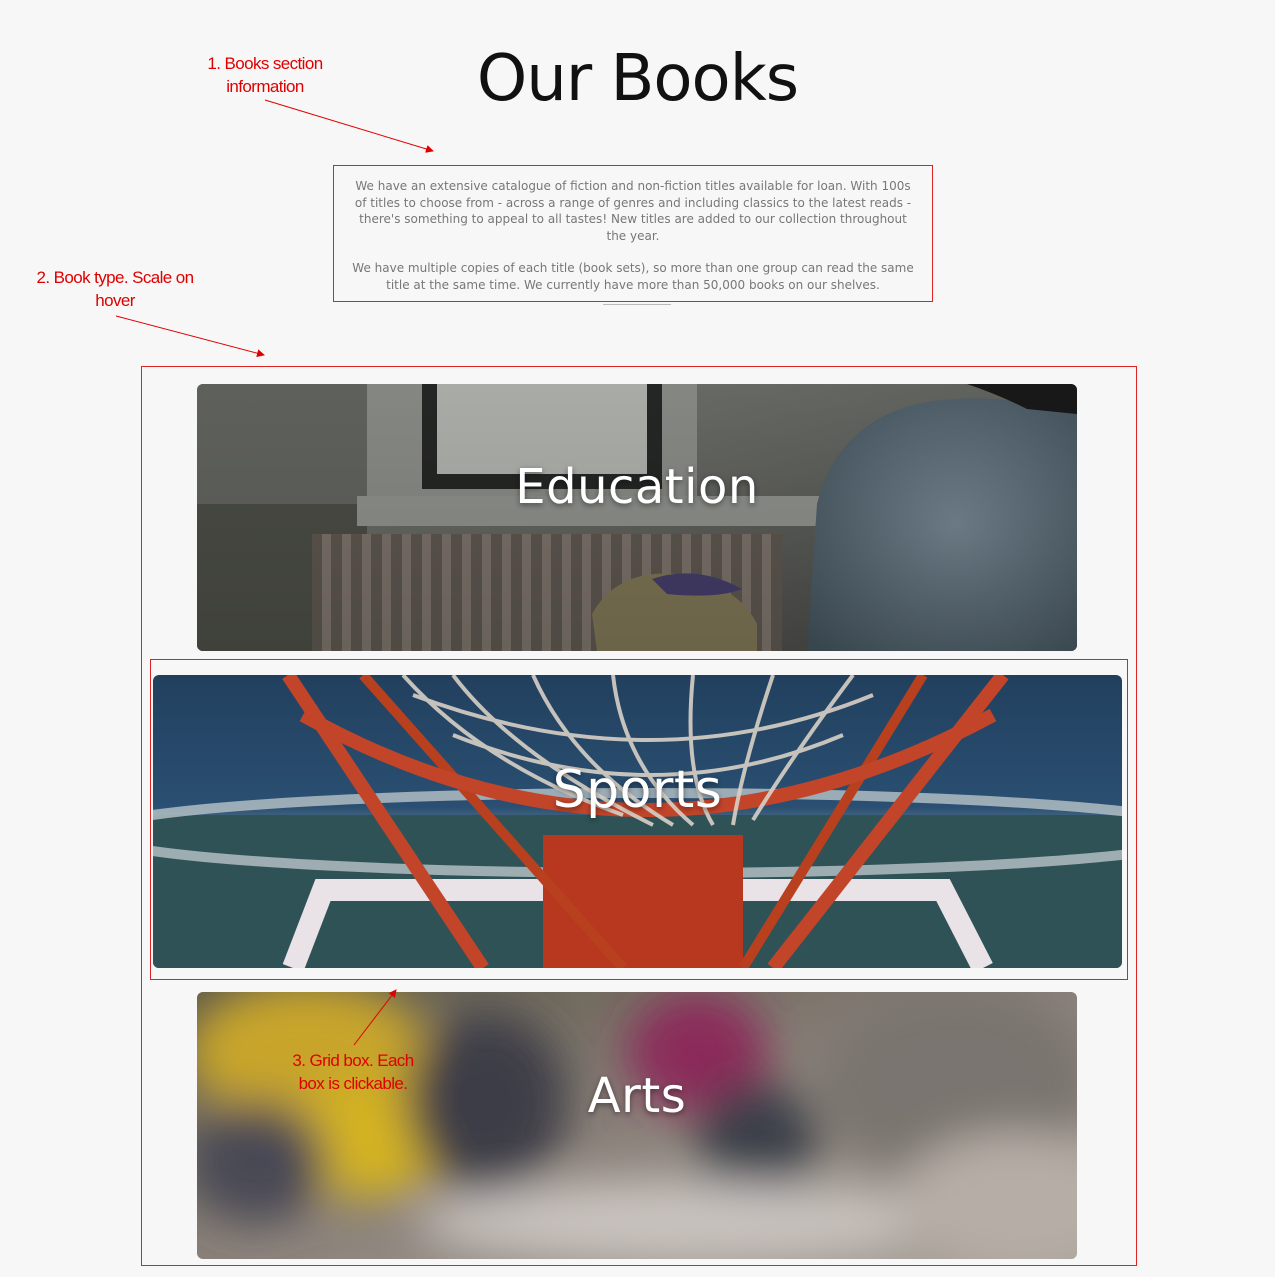 This screenshot has height=1277, width=1275. I want to click on student-by-radiator-photo, so click(637, 517).